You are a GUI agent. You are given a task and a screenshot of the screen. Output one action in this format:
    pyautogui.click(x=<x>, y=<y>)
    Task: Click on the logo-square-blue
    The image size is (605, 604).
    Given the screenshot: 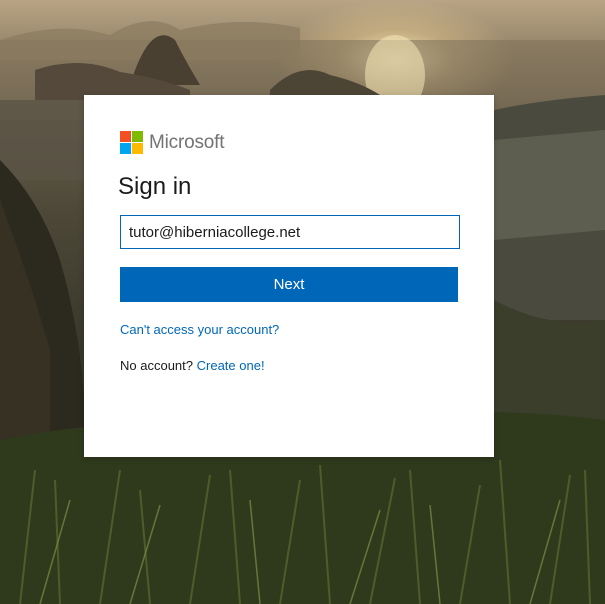 What is the action you would take?
    pyautogui.click(x=125, y=148)
    